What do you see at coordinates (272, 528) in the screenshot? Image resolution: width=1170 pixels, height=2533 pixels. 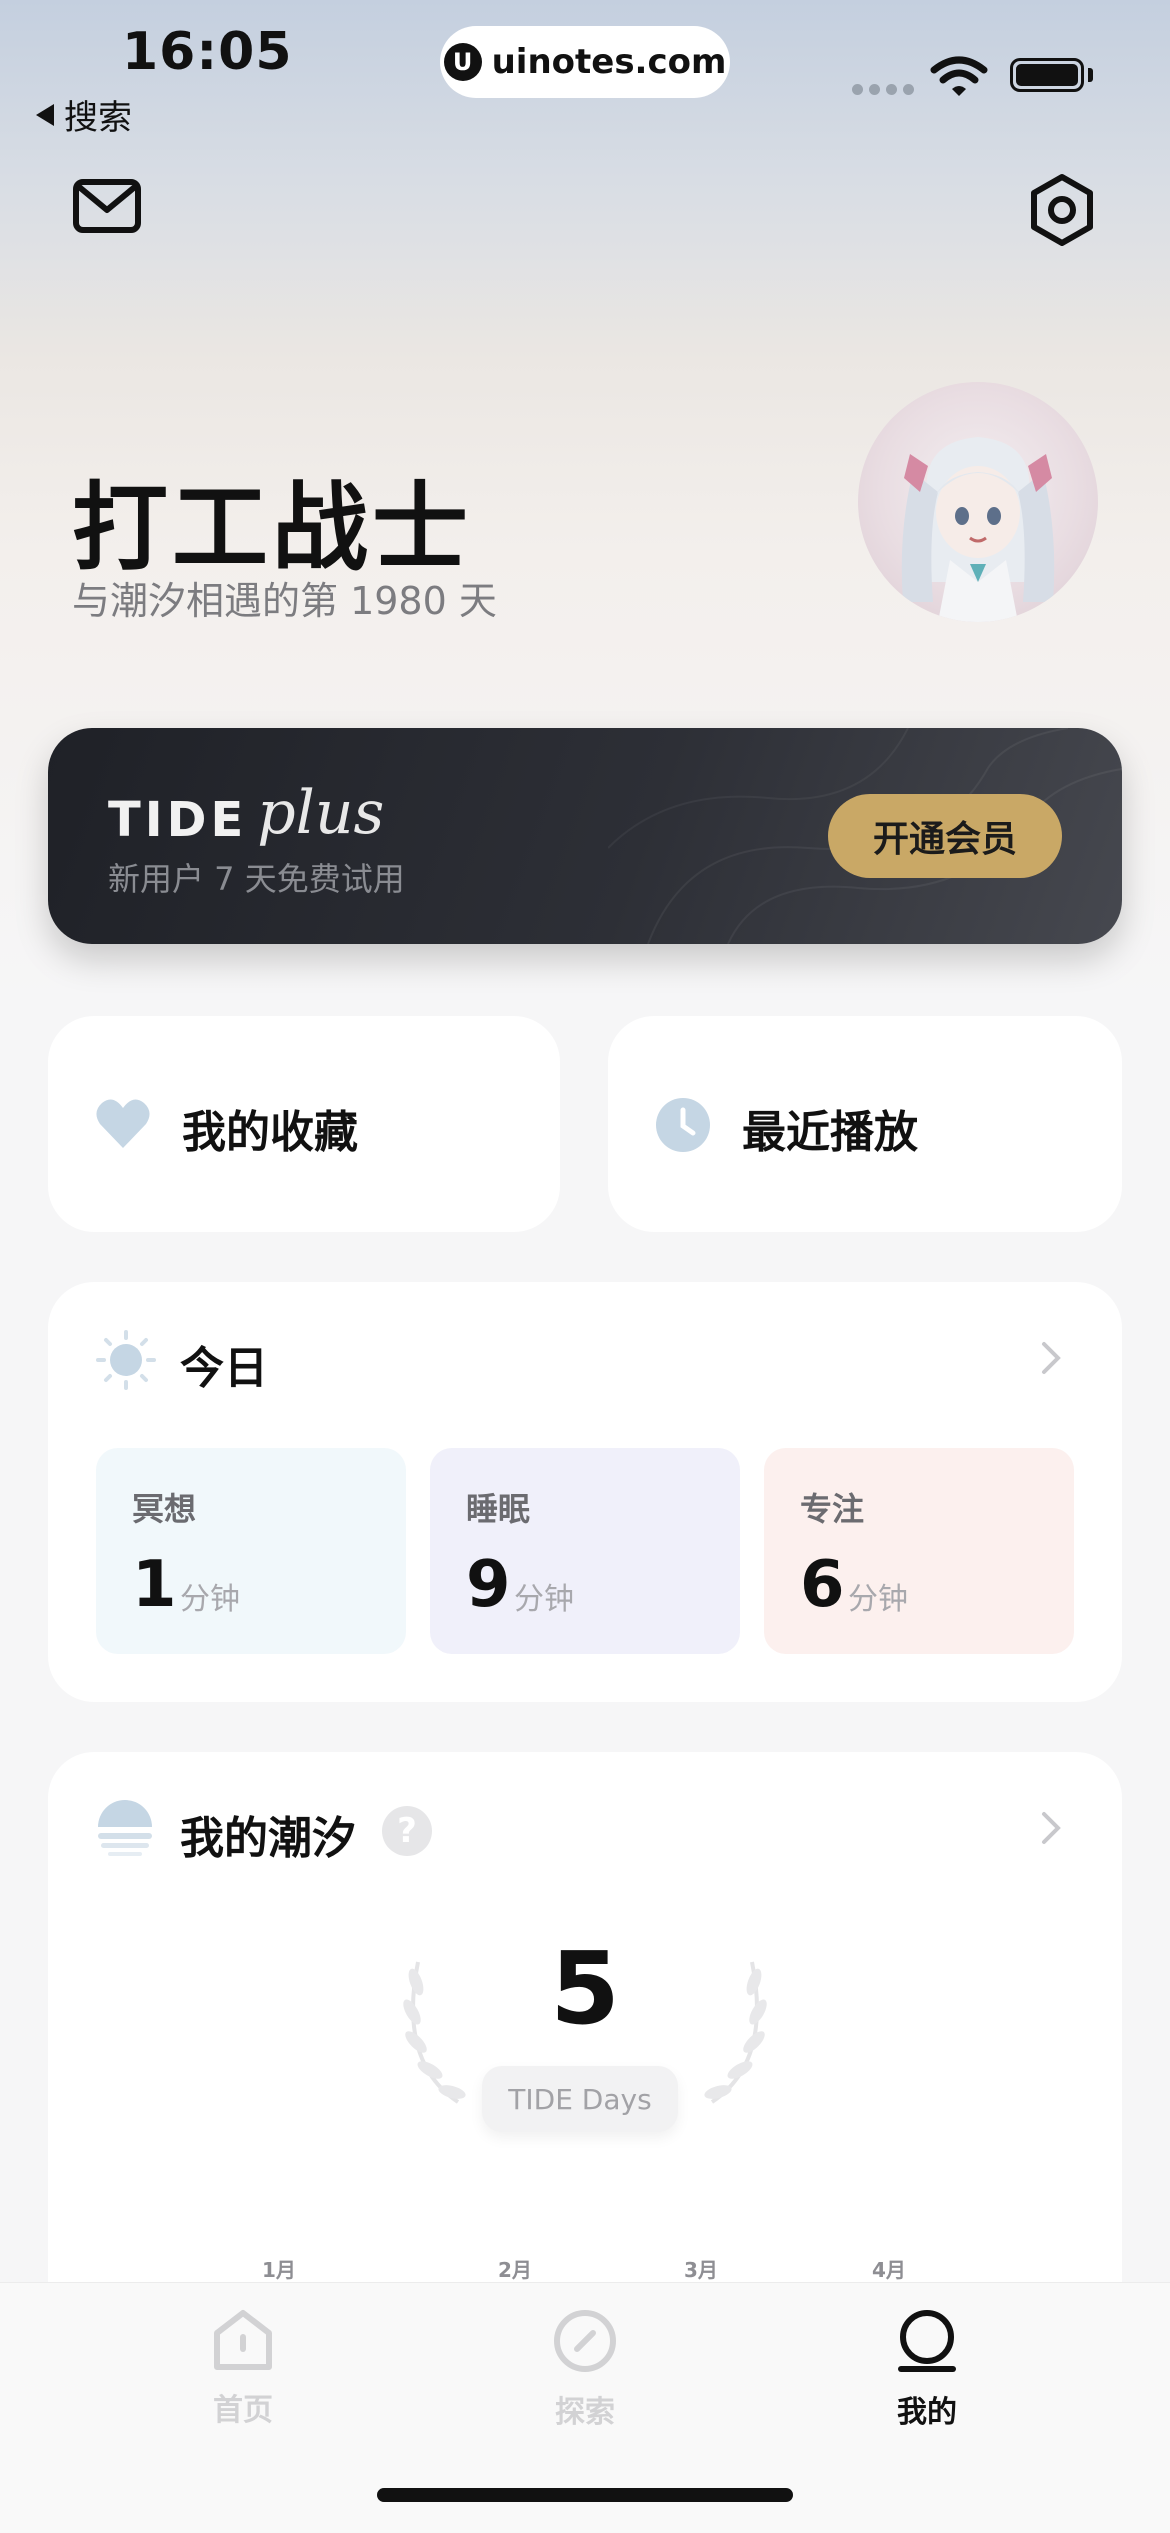 I see `user-name: 打工战士` at bounding box center [272, 528].